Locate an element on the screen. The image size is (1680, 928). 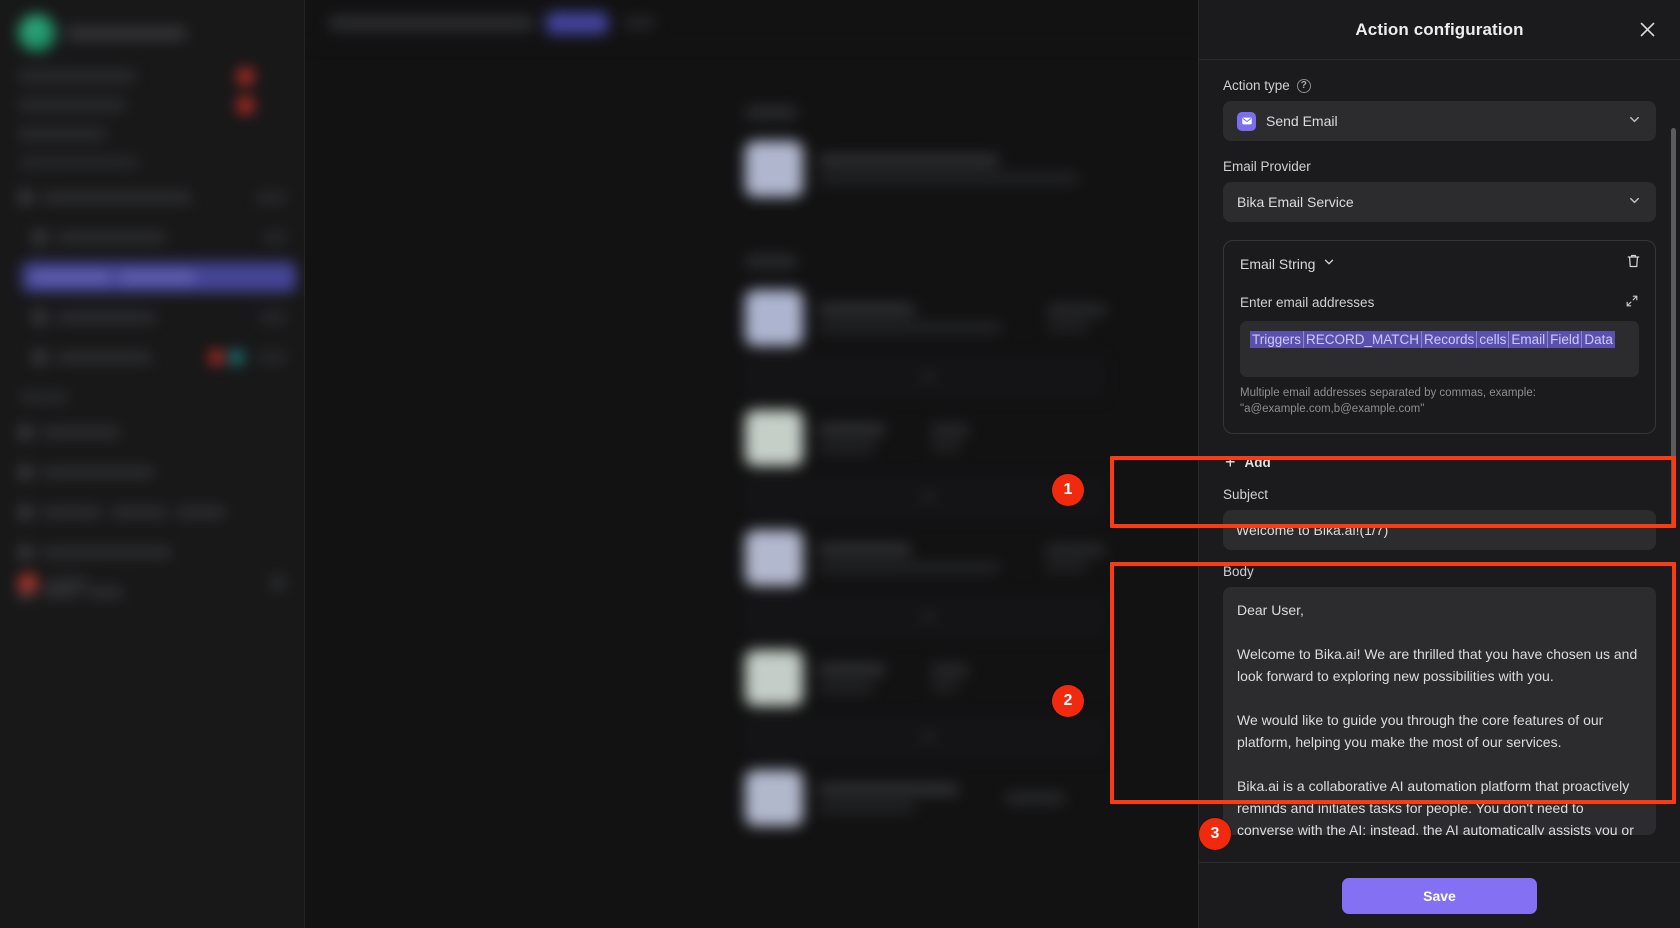
status-dot-teal is located at coordinates (236, 357).